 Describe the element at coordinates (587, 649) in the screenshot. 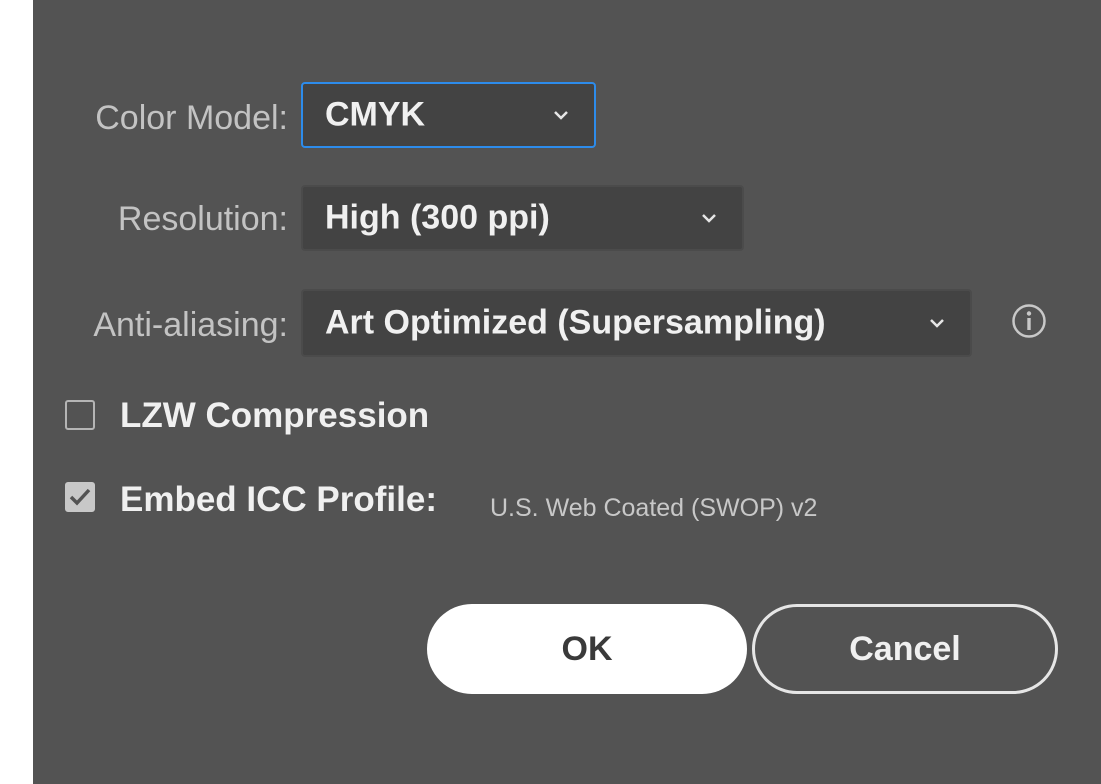

I see `ok-button: OK` at that location.